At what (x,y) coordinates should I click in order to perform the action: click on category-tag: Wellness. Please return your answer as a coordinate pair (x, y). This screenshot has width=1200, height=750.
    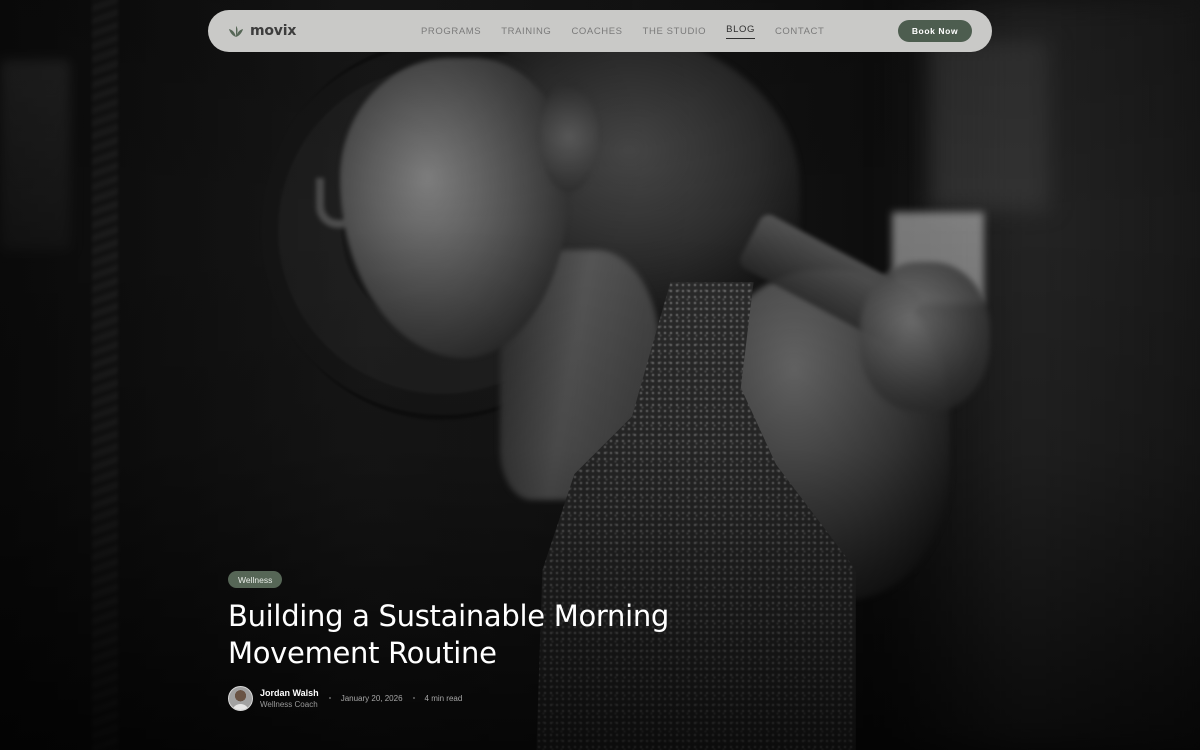
    Looking at the image, I should click on (255, 579).